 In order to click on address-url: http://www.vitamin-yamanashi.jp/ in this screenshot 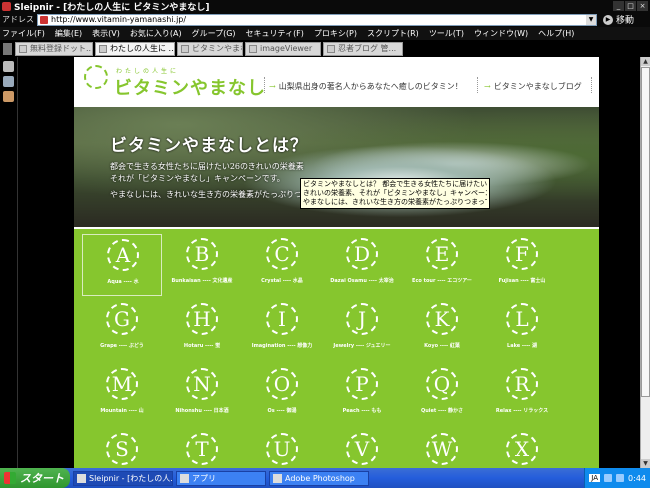, I will do `click(318, 19)`.